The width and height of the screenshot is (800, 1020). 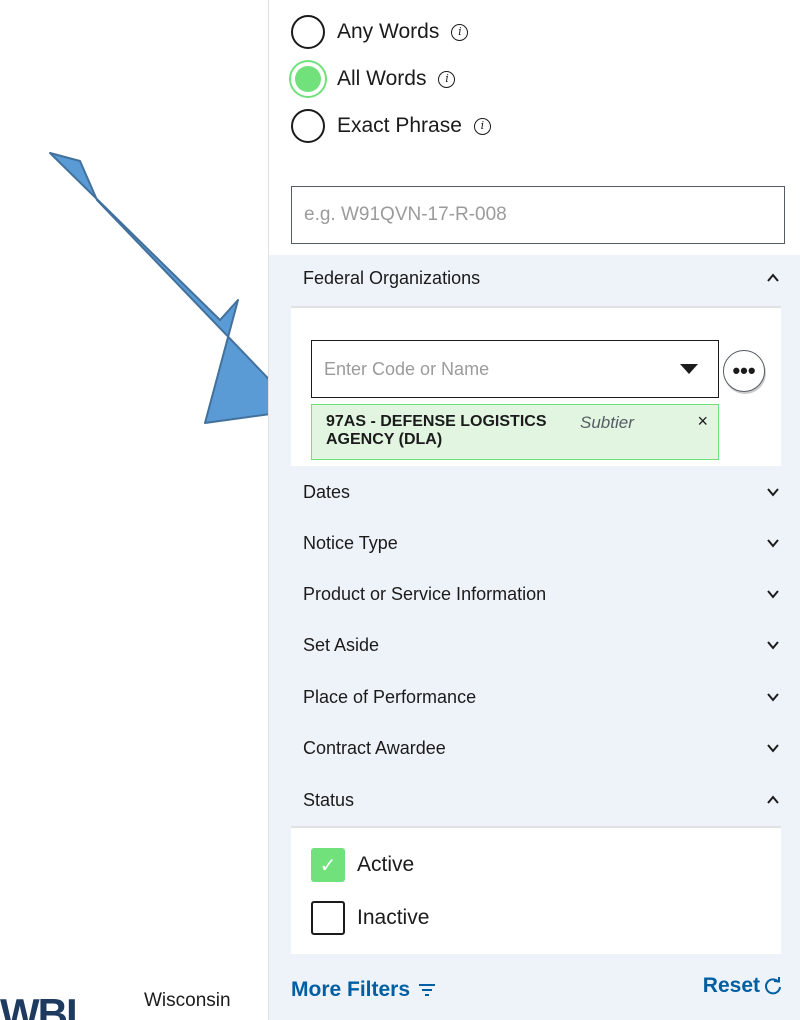 What do you see at coordinates (329, 799) in the screenshot?
I see `accordion-title: Status` at bounding box center [329, 799].